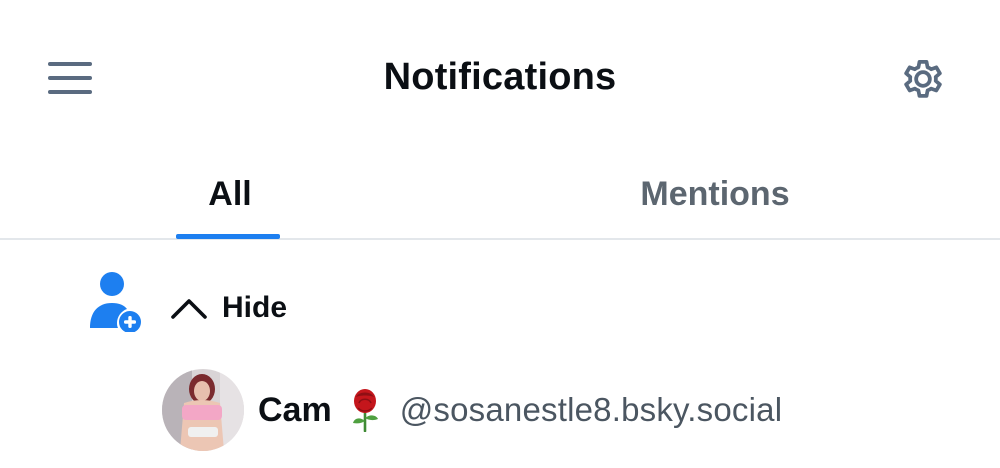 Image resolution: width=1000 pixels, height=468 pixels. Describe the element at coordinates (189, 309) in the screenshot. I see `chevron-up-icon` at that location.